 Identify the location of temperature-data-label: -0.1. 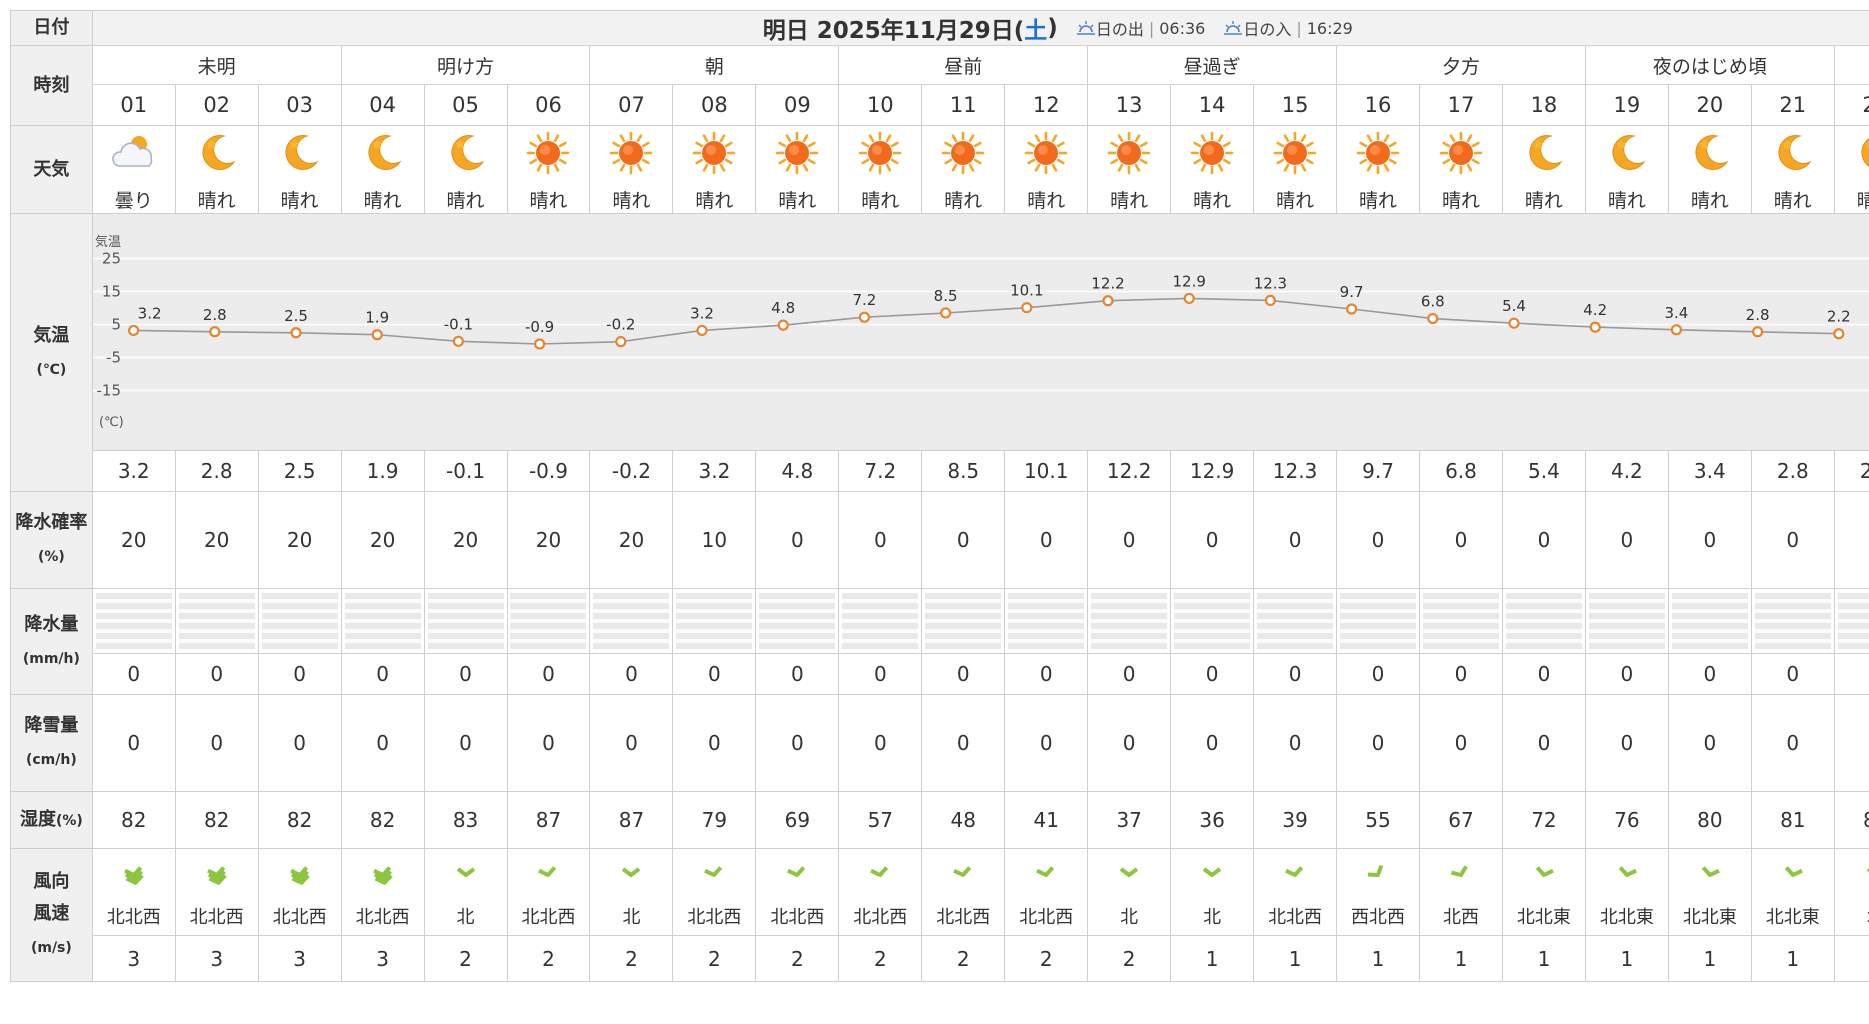
(458, 324).